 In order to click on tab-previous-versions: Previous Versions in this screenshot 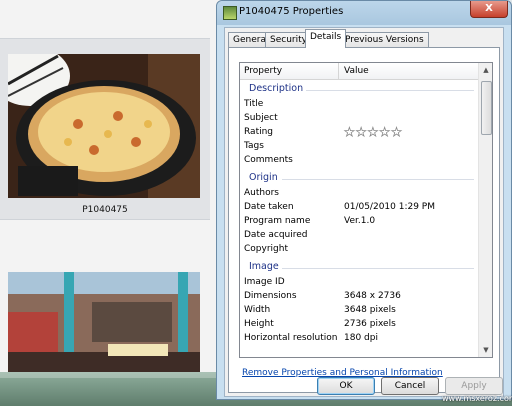, I will do `click(384, 40)`.